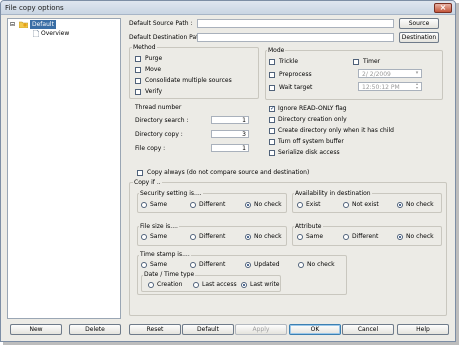 Image resolution: width=459 pixels, height=345 pixels. Describe the element at coordinates (417, 73) in the screenshot. I see `calendar-dropdown-icon: ▾` at that location.